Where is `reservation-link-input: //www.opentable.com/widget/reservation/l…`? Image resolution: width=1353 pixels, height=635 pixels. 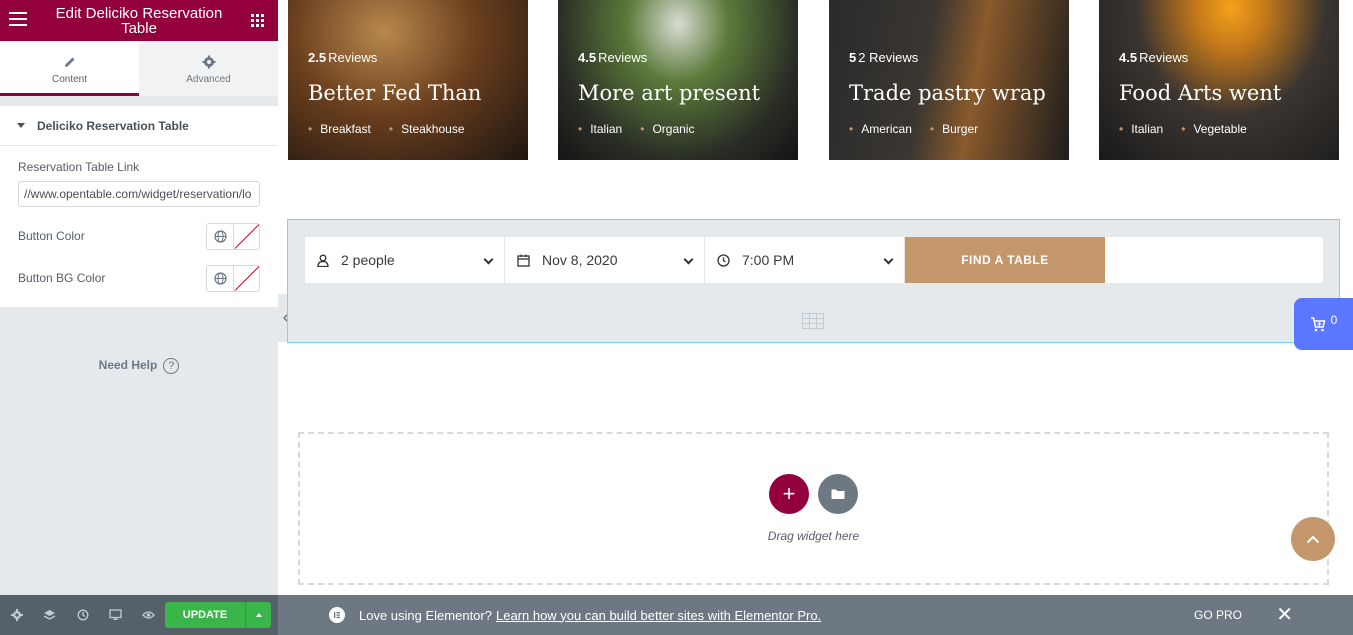 reservation-link-input: //www.opentable.com/widget/reservation/l… is located at coordinates (139, 194).